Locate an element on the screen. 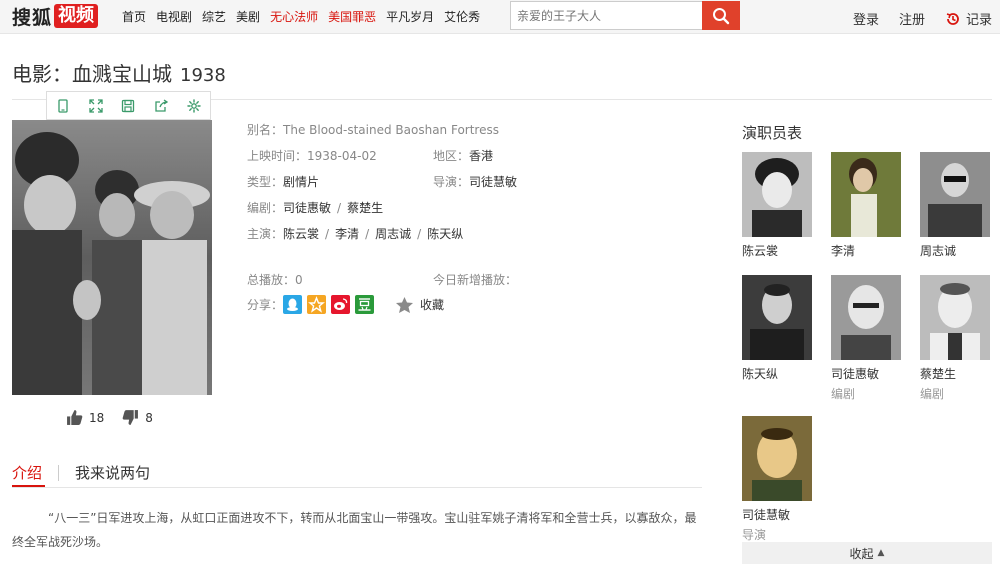  account-links: 登录 注册 记录 is located at coordinates (912, 18).